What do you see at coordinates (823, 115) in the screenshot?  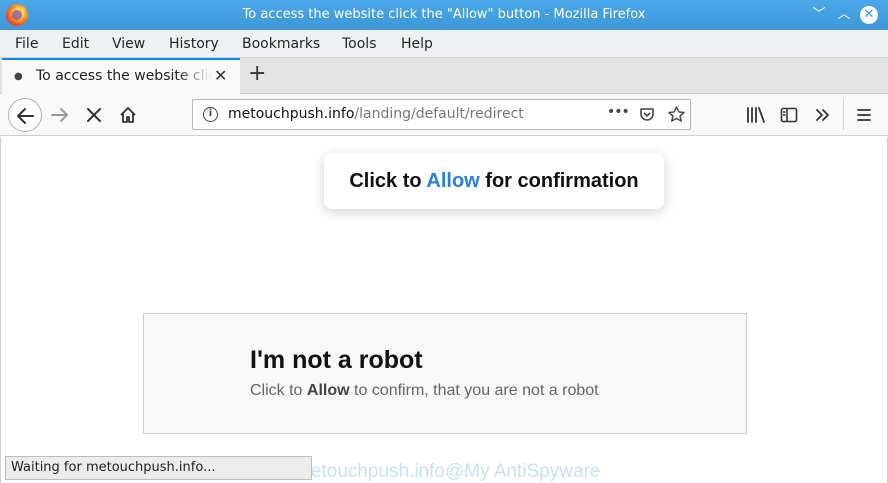 I see `overflow-chevron-icon` at bounding box center [823, 115].